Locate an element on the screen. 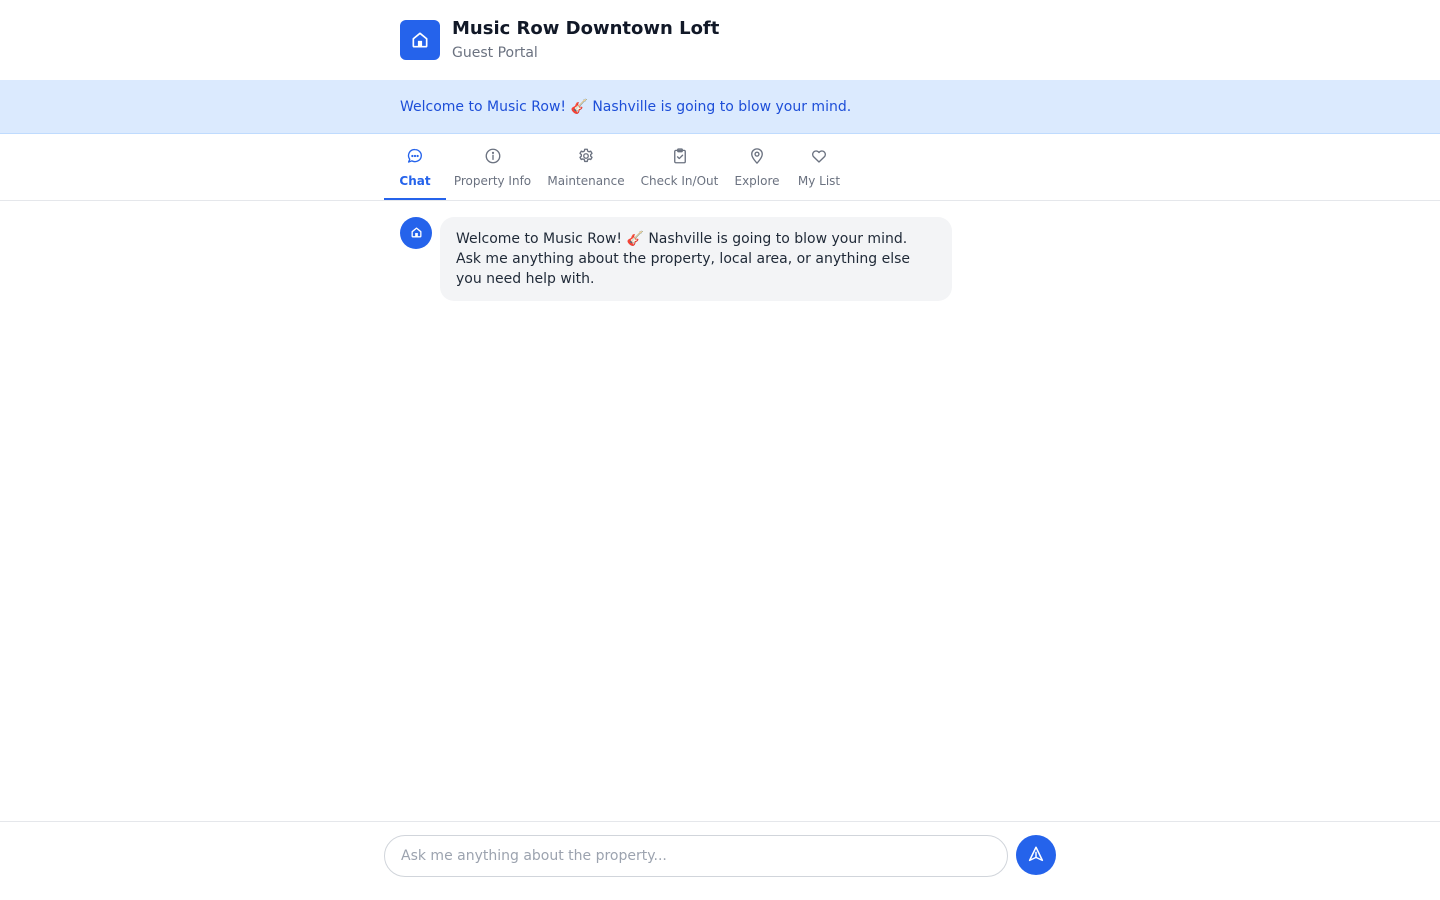  portal-subtitle: Guest Portal is located at coordinates (495, 53).